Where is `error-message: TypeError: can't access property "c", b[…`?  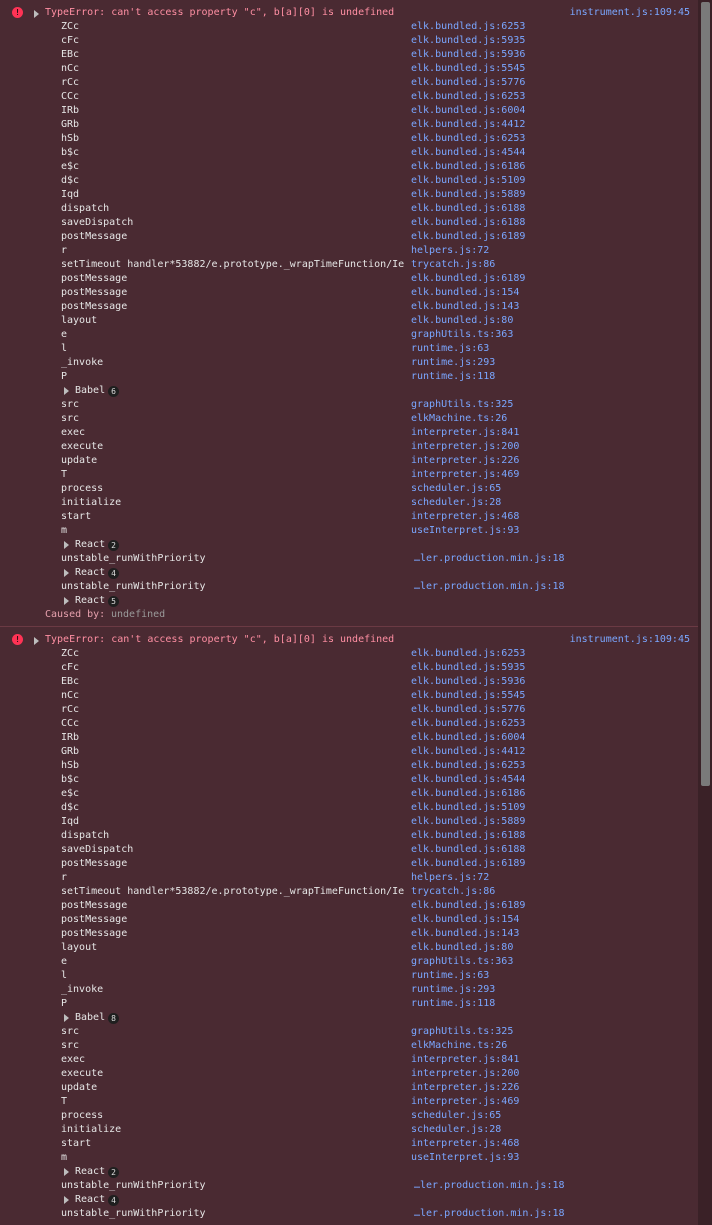 error-message: TypeError: can't access property "c", b[… is located at coordinates (220, 12).